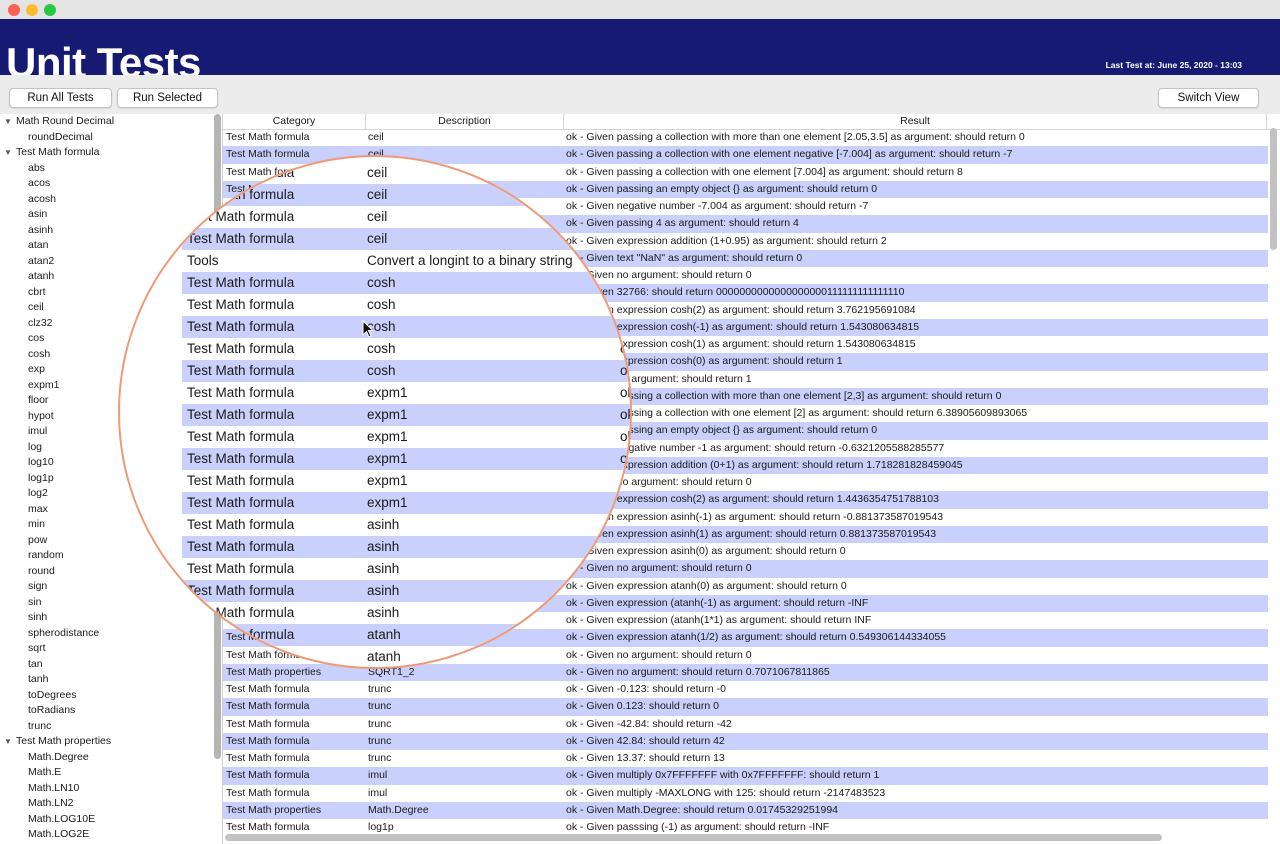 This screenshot has height=844, width=1280. What do you see at coordinates (111, 696) in the screenshot?
I see `tree-item: toDegrees` at bounding box center [111, 696].